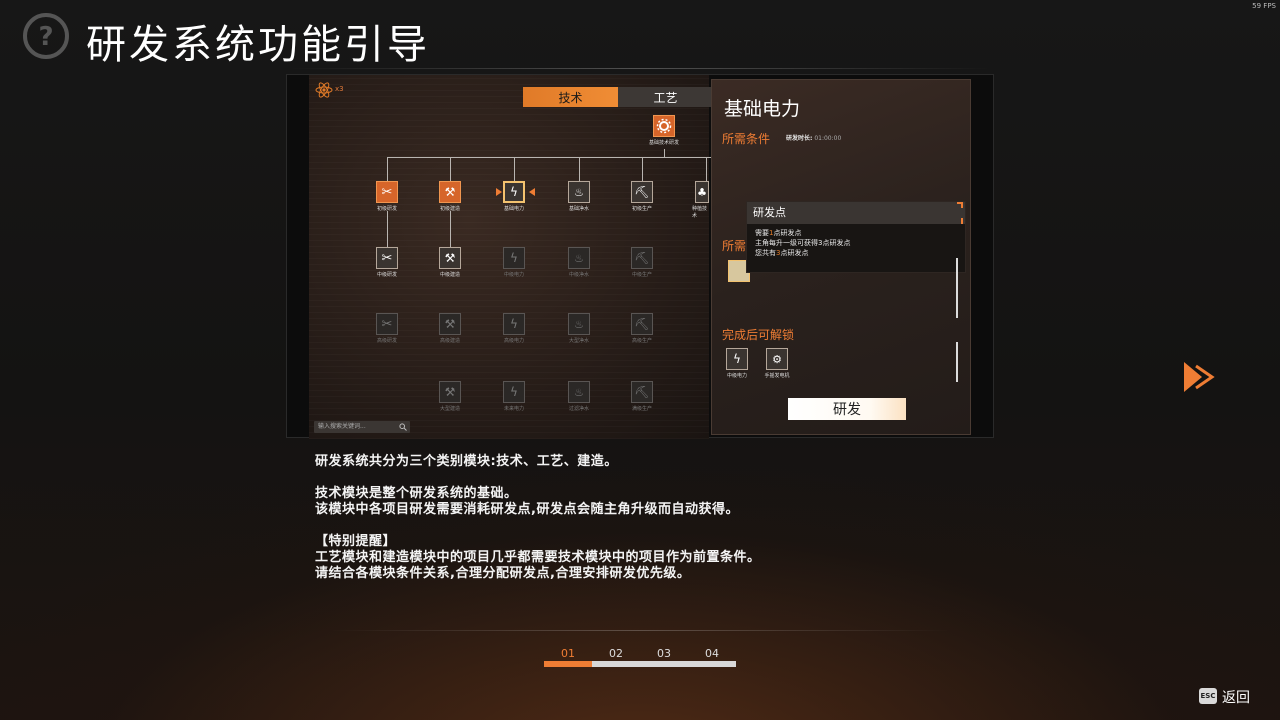 This screenshot has height=720, width=1280. What do you see at coordinates (578, 209) in the screenshot?
I see `tree-node-label: 基础净水` at bounding box center [578, 209].